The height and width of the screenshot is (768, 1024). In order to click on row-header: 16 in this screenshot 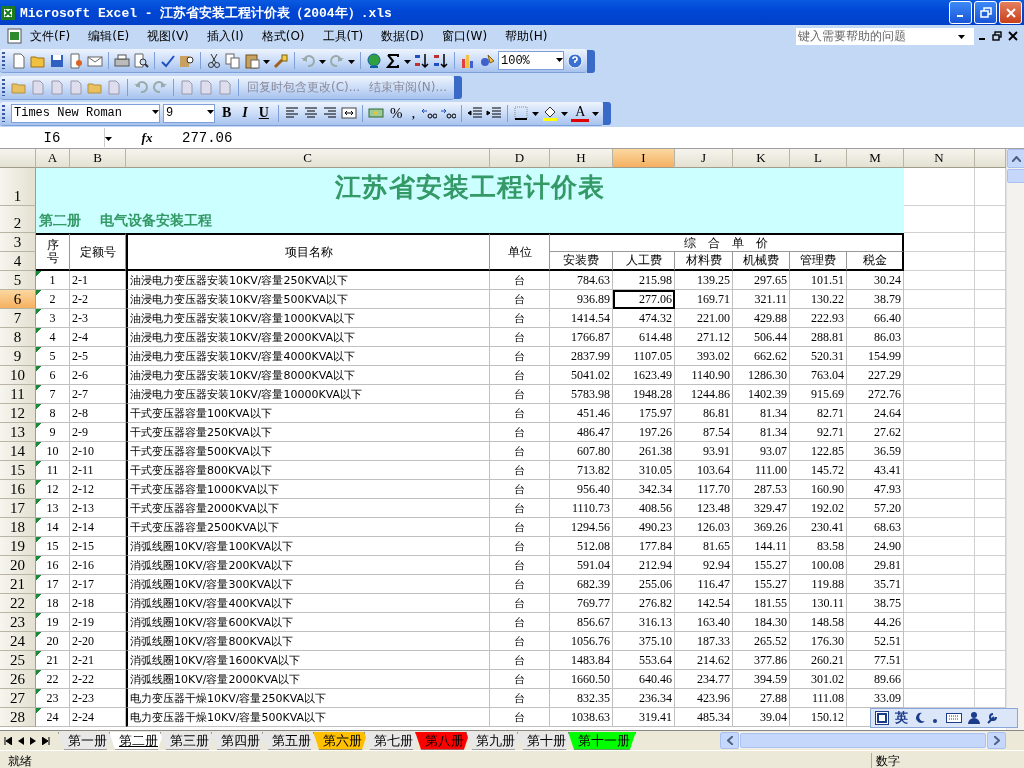, I will do `click(18, 489)`.